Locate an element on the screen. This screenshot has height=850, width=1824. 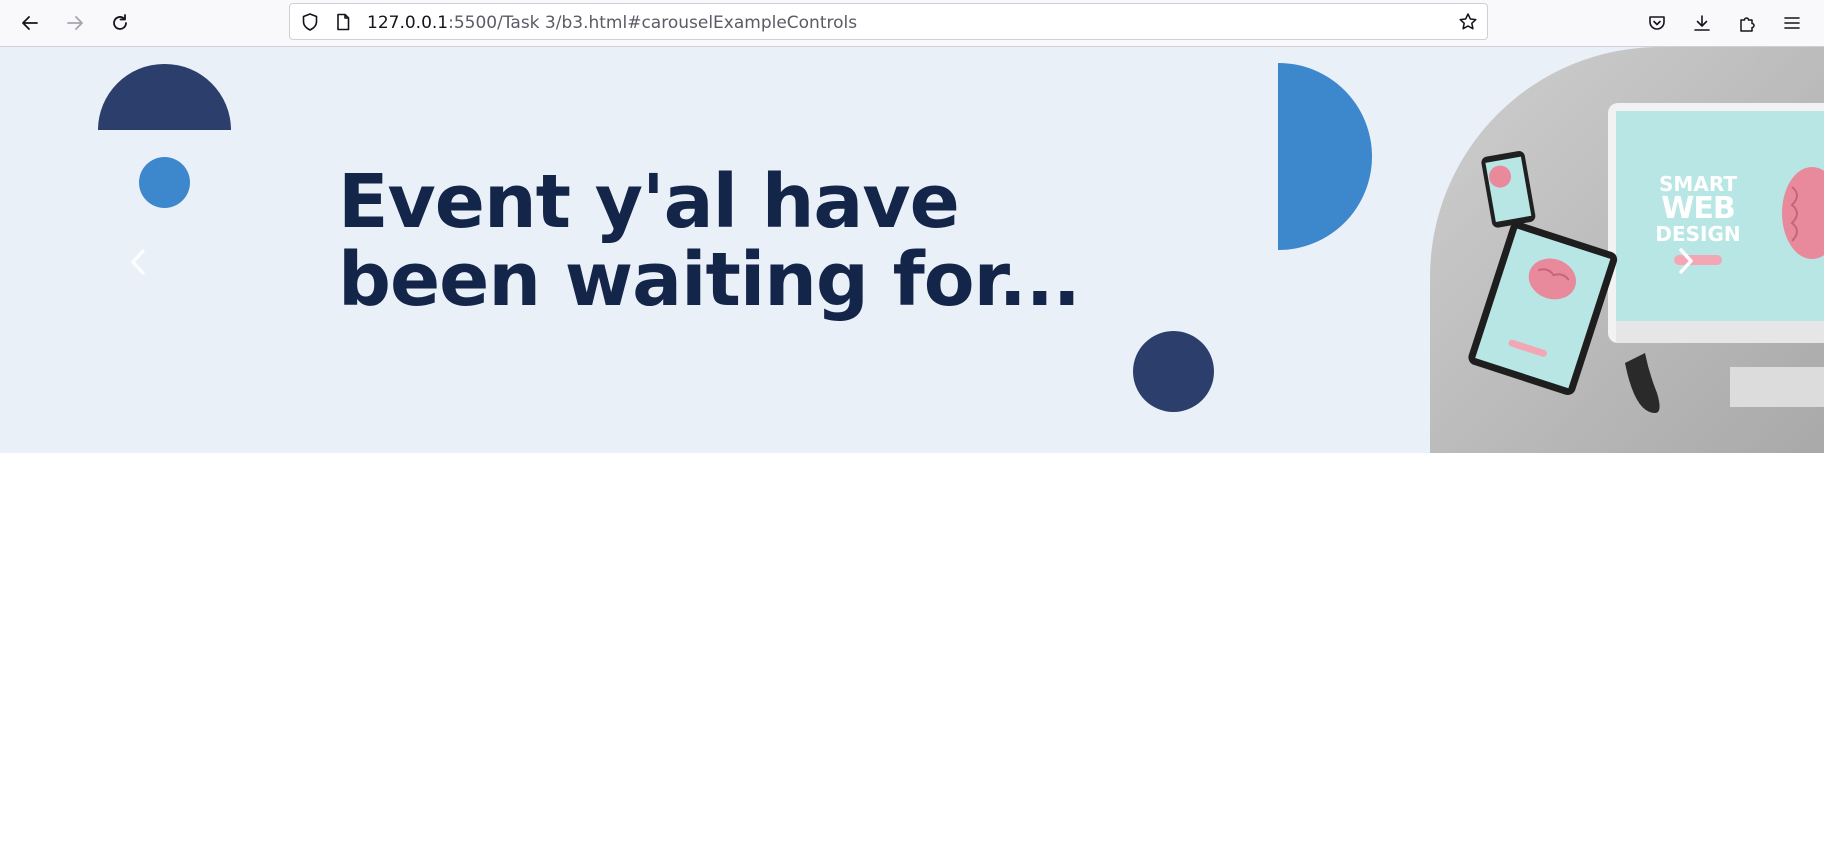
arrow-right-icon is located at coordinates (75, 23).